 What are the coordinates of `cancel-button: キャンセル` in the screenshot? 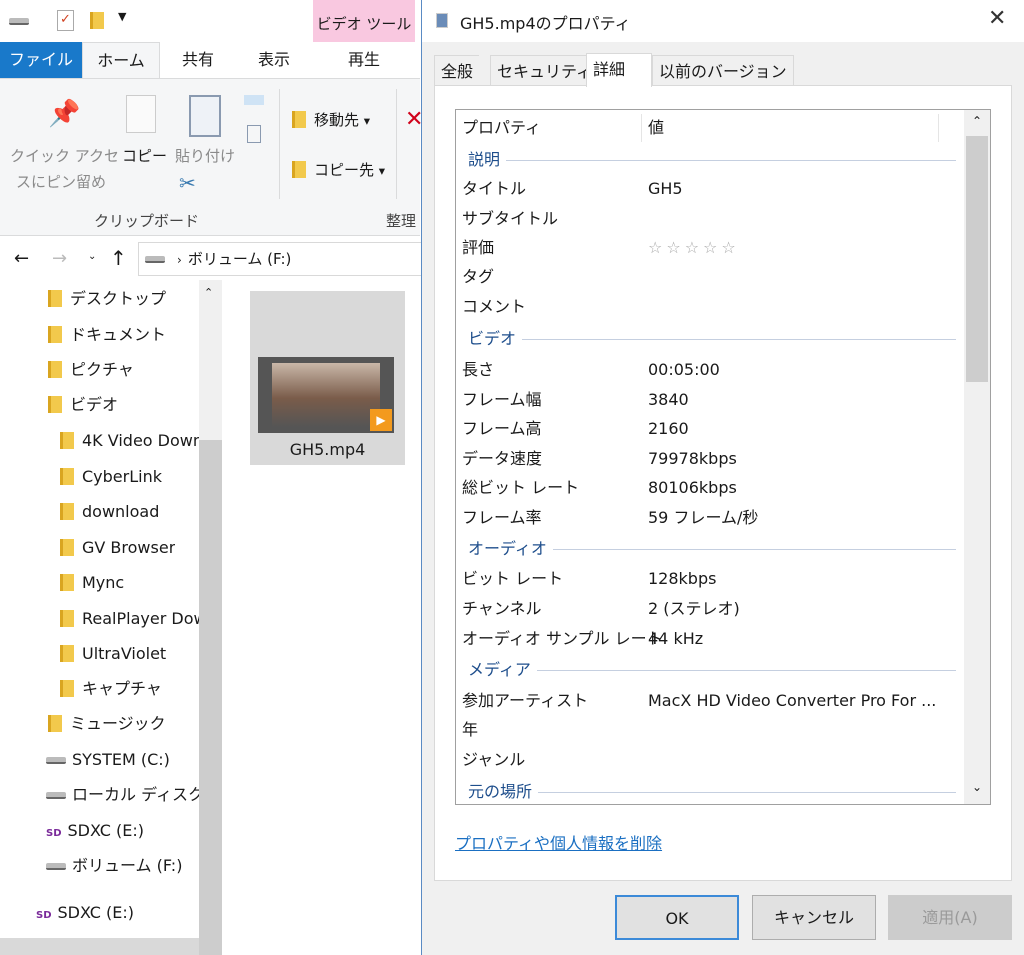 It's located at (814, 917).